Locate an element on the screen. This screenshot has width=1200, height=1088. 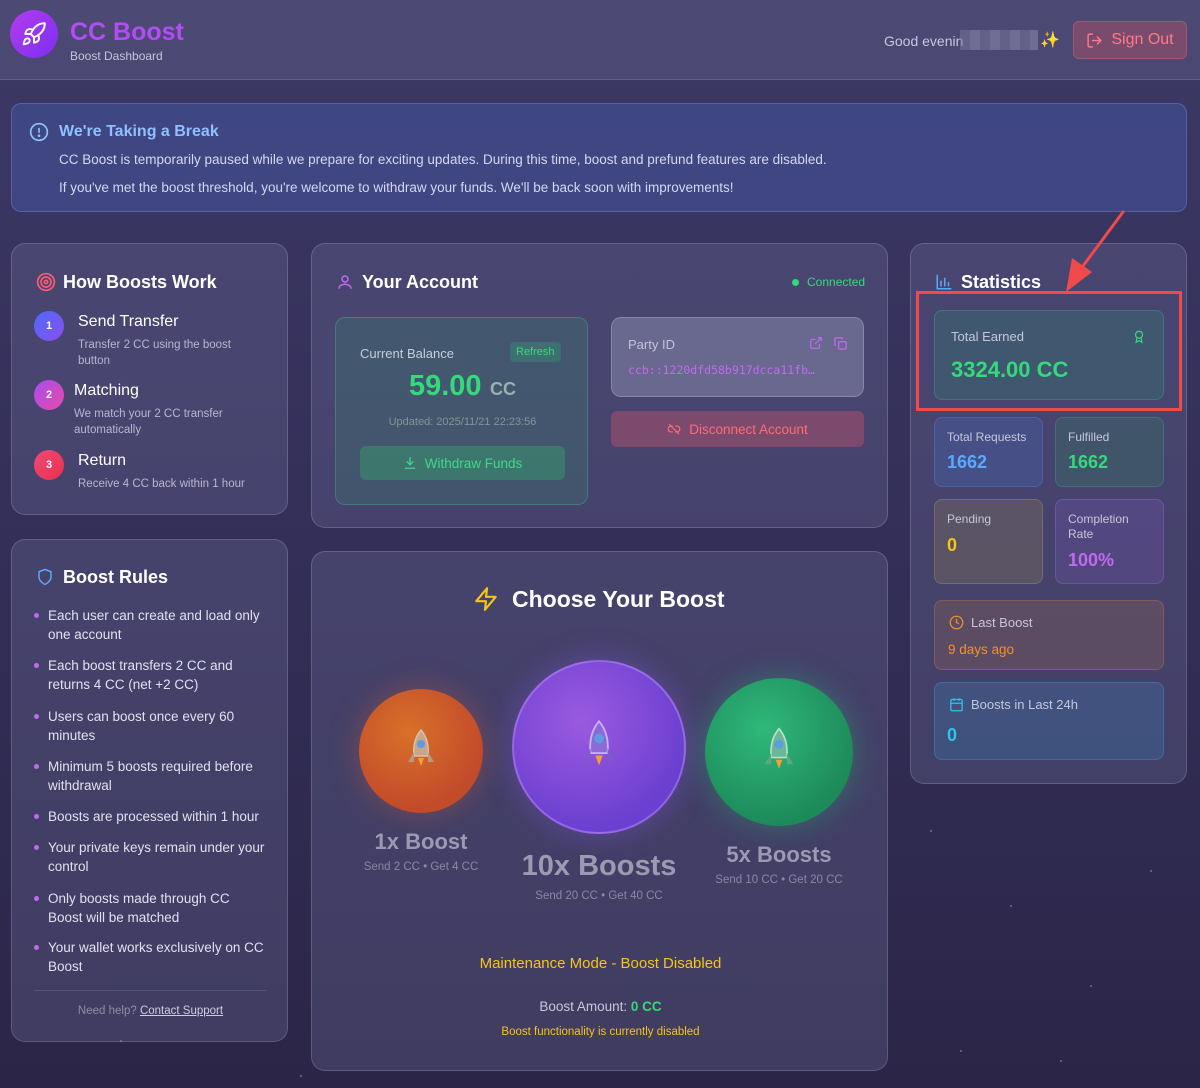
info-icon is located at coordinates (39, 132).